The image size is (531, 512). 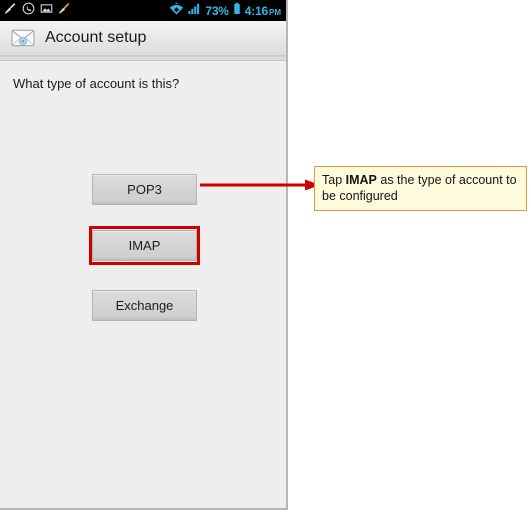 What do you see at coordinates (194, 11) in the screenshot?
I see `signal-bars-icon` at bounding box center [194, 11].